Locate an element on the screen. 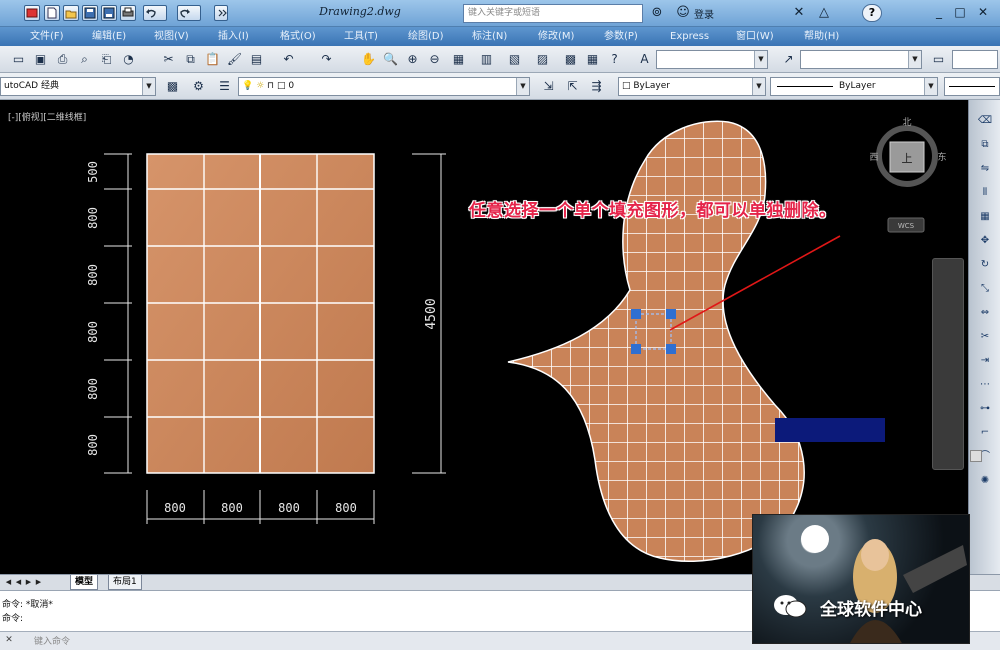  help-tool-icon: ? is located at coordinates (614, 59).